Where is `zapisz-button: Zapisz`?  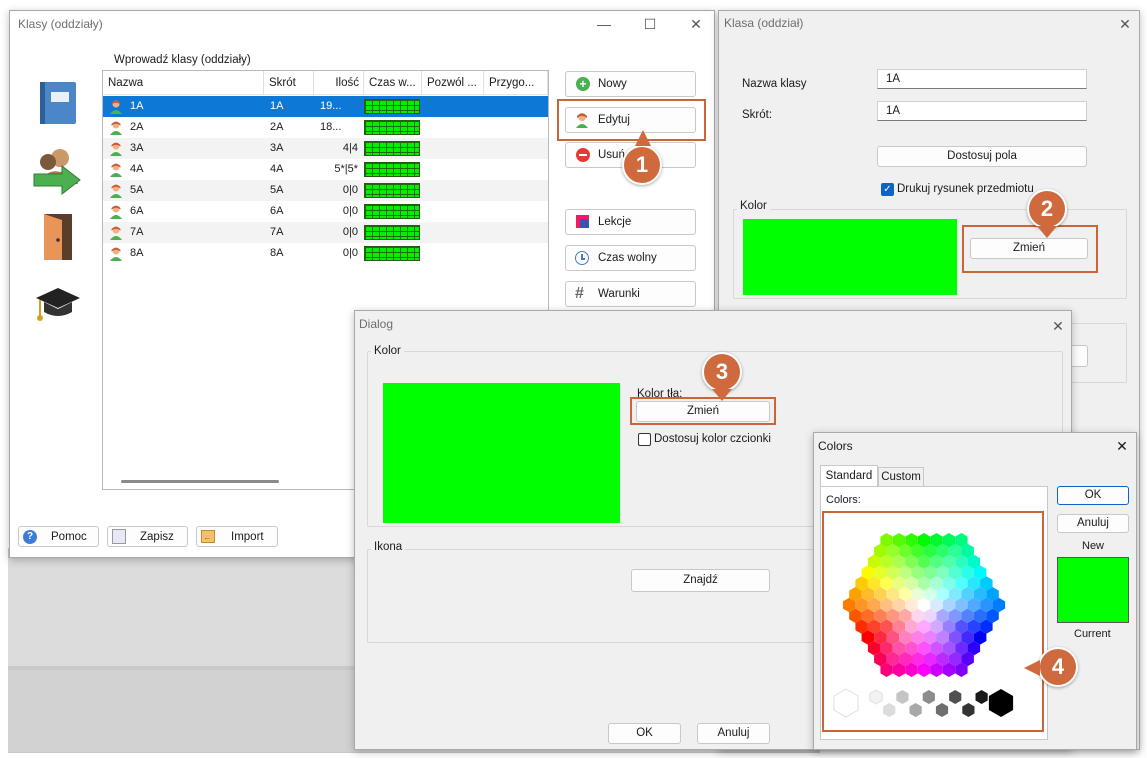
zapisz-button: Zapisz is located at coordinates (147, 536).